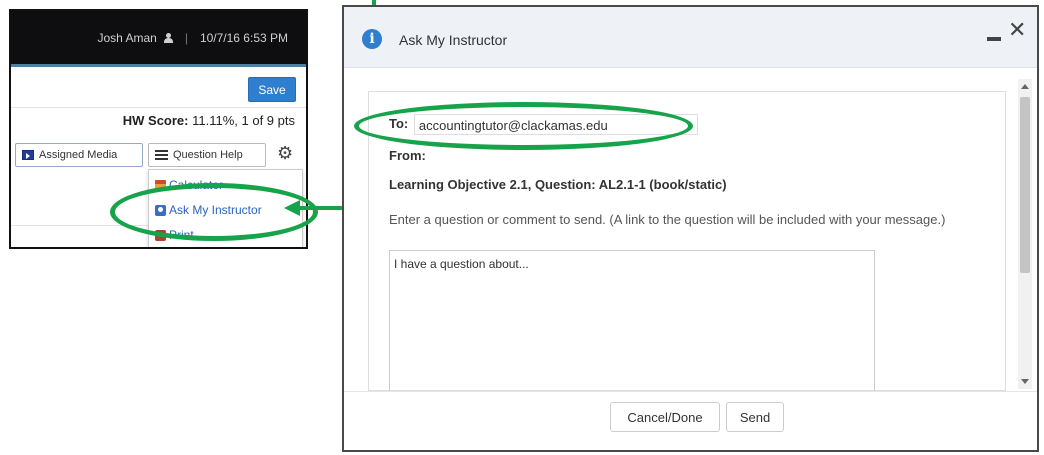  I want to click on assigned-media-button: Assigned Media, so click(79, 155).